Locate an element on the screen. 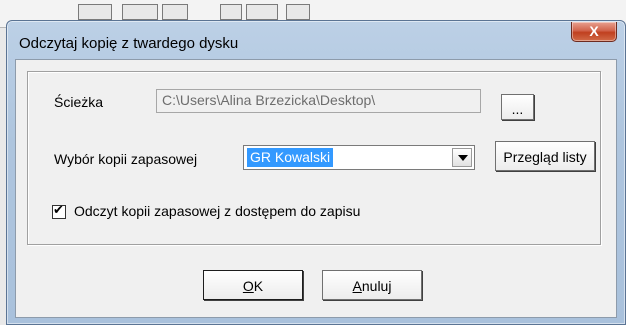  path-label: Ścieżka is located at coordinates (79, 102).